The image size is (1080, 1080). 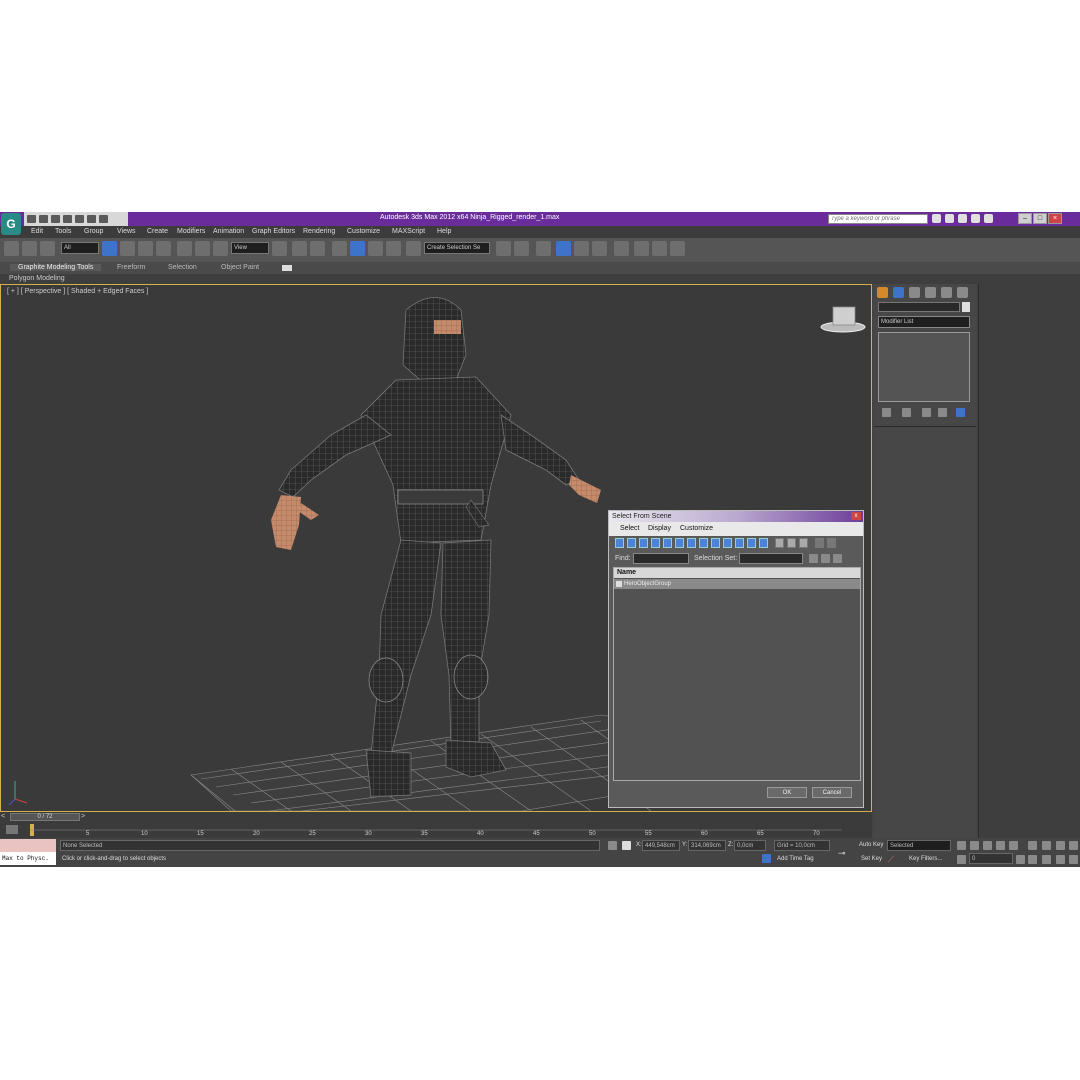 I want to click on modify-tab-icon, so click(x=898, y=292).